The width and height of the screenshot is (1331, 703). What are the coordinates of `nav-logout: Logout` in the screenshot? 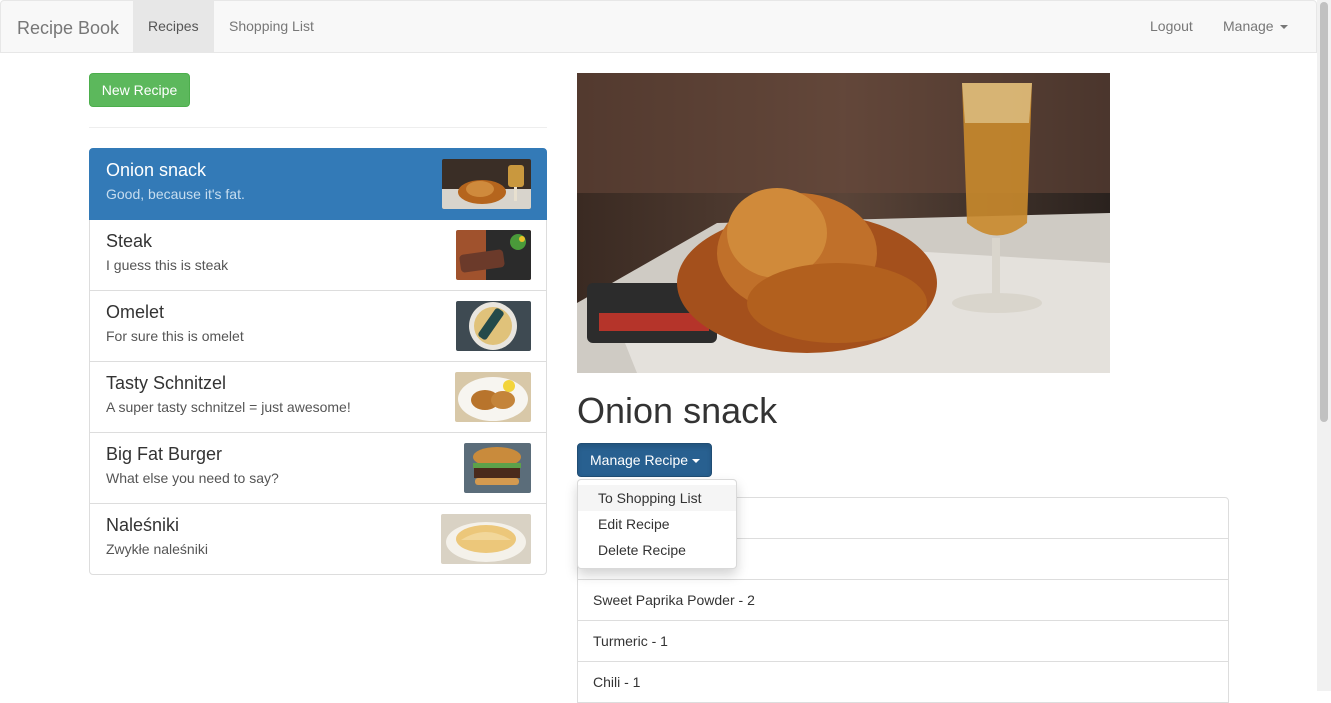 It's located at (1171, 26).